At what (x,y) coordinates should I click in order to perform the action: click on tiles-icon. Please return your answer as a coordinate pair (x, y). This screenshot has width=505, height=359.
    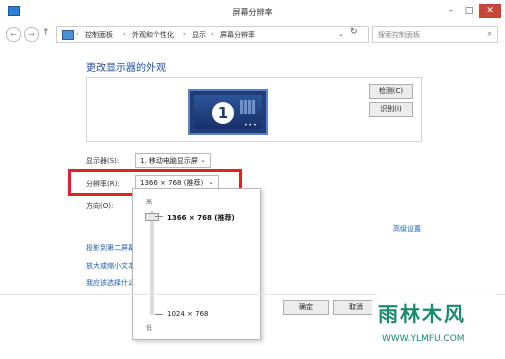
    Looking at the image, I should click on (248, 107).